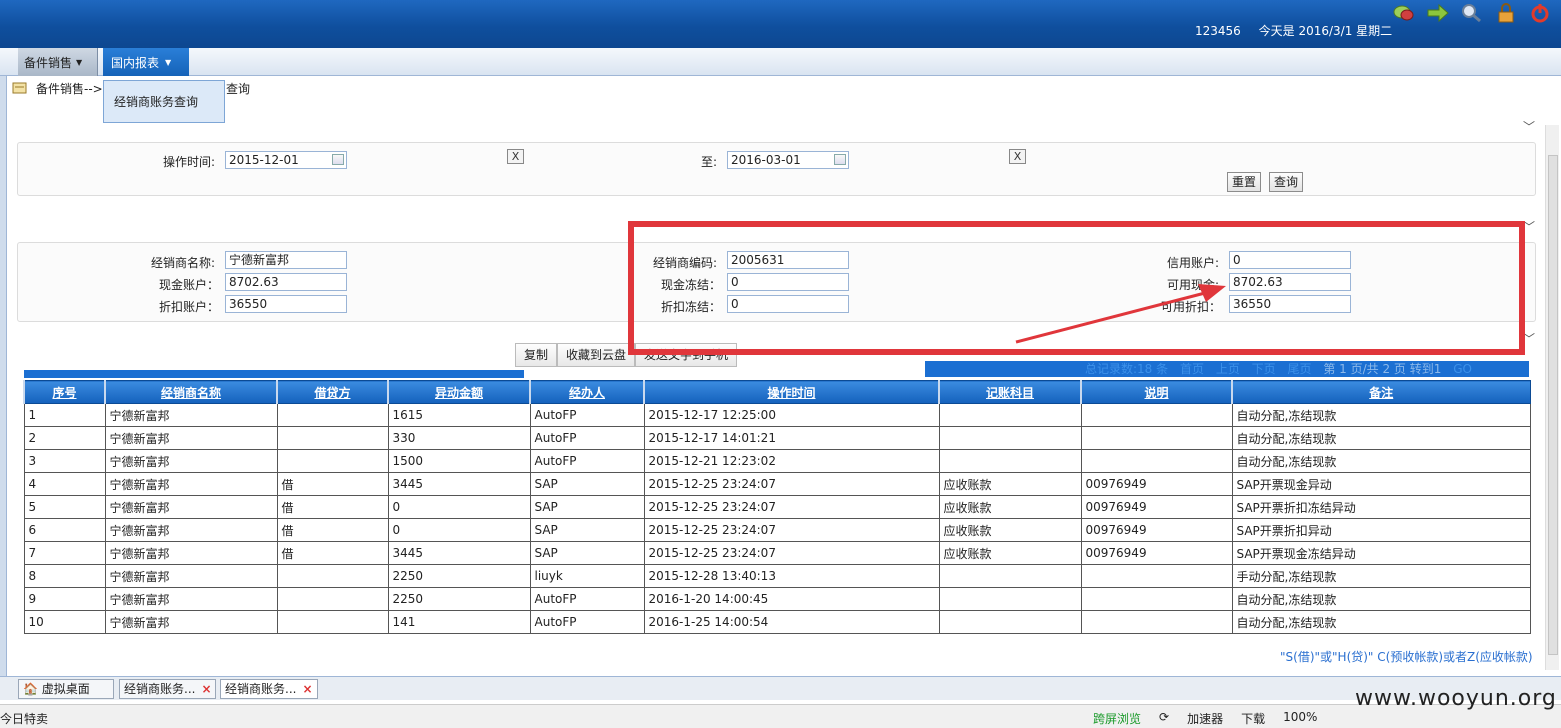 The image size is (1561, 728). I want to click on menu-domestic-reports: 国内报表 ▼, so click(146, 62).